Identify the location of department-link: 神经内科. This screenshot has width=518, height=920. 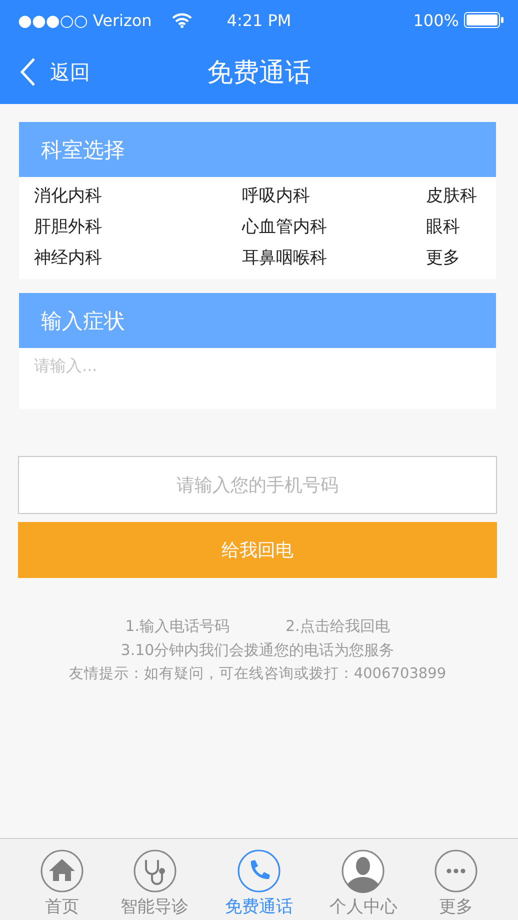
(68, 258).